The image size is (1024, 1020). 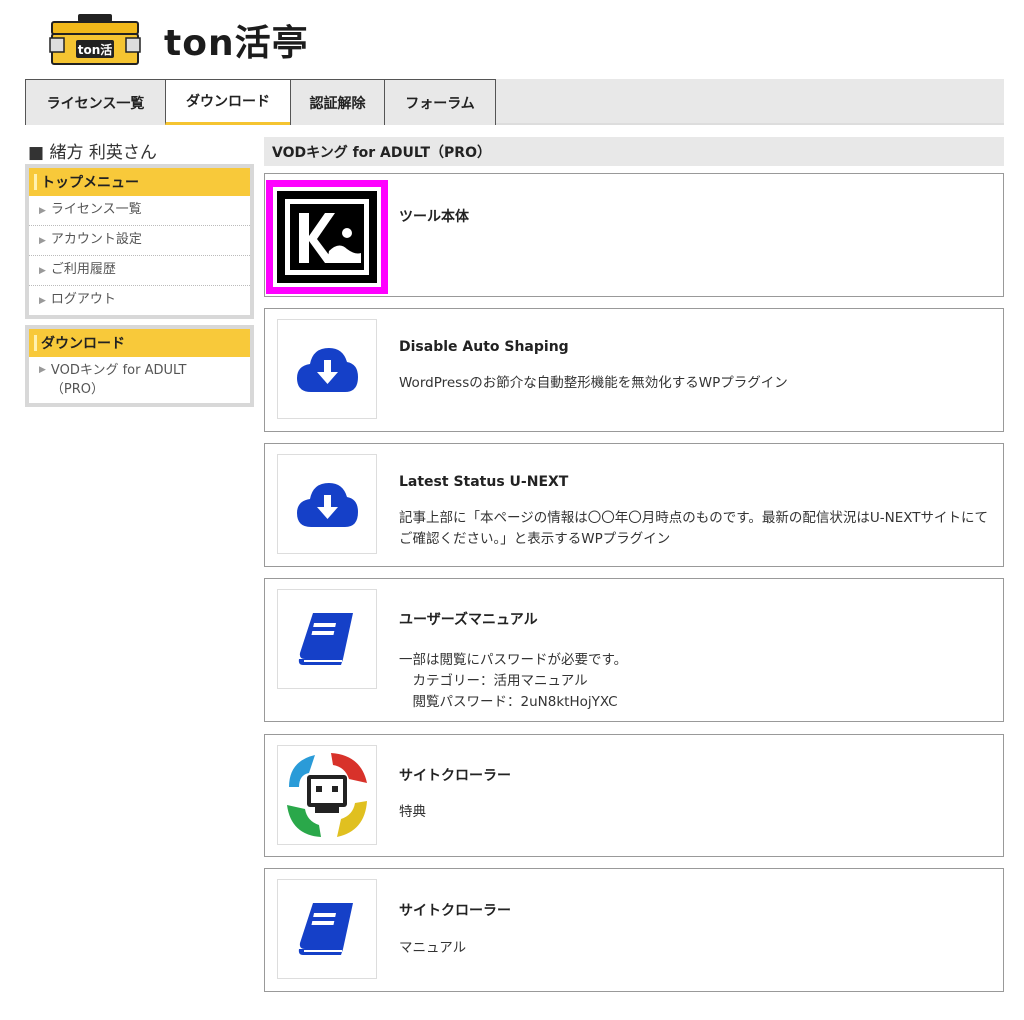 What do you see at coordinates (433, 948) in the screenshot?
I see `card-description: マニュアル` at bounding box center [433, 948].